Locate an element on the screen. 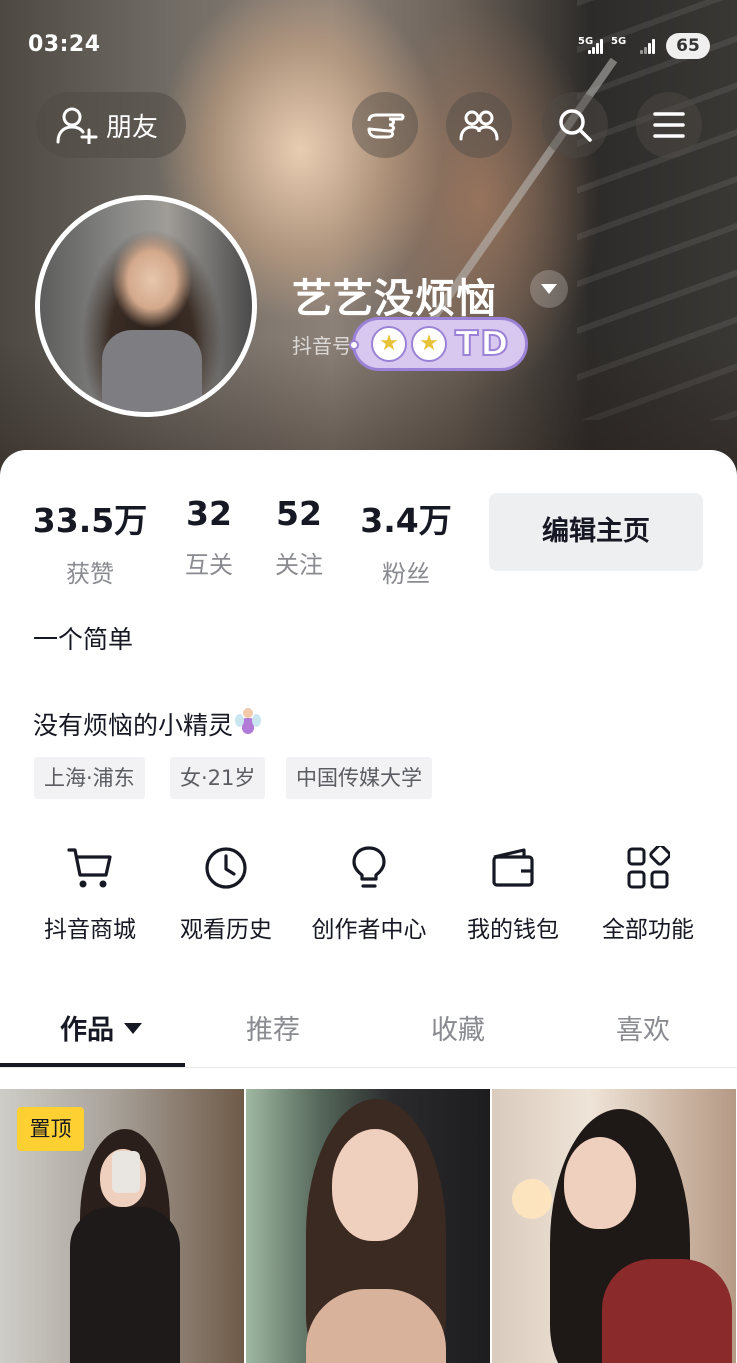 The image size is (737, 1363). grid-apps-icon is located at coordinates (648, 867).